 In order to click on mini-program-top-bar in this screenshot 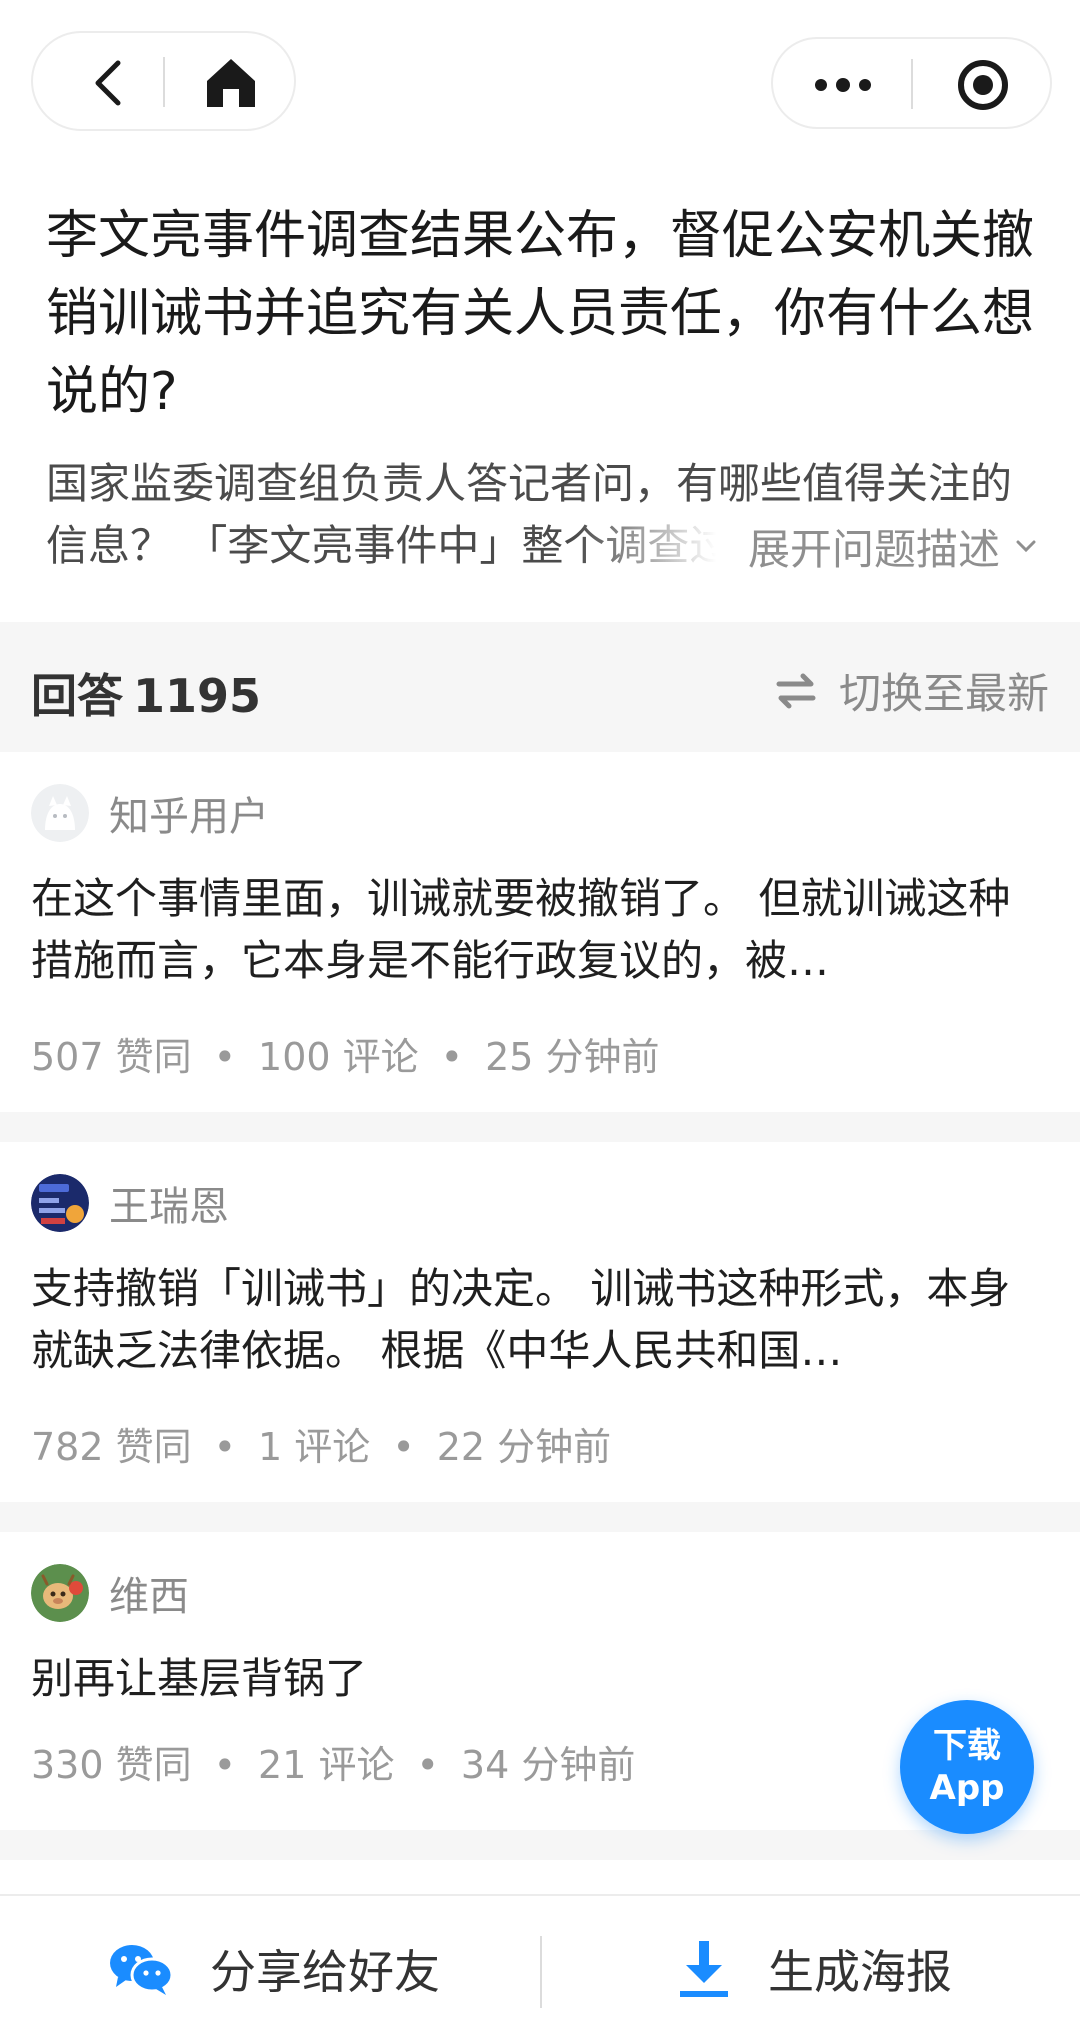, I will do `click(540, 82)`.